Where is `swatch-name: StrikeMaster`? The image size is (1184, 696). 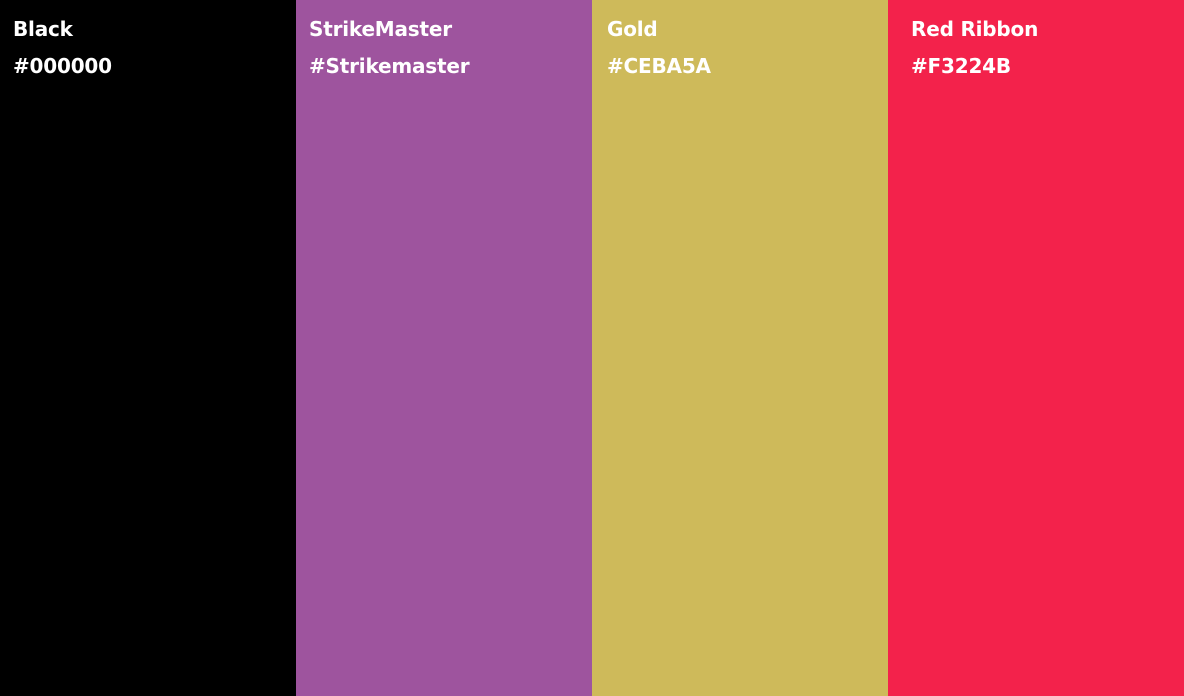
swatch-name: StrikeMaster is located at coordinates (380, 29).